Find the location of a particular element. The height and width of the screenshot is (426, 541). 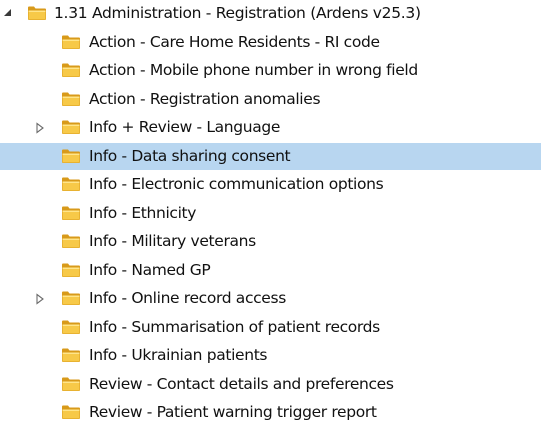

tree-item-info-military-veterans: Info - Military veterans is located at coordinates (270, 241).